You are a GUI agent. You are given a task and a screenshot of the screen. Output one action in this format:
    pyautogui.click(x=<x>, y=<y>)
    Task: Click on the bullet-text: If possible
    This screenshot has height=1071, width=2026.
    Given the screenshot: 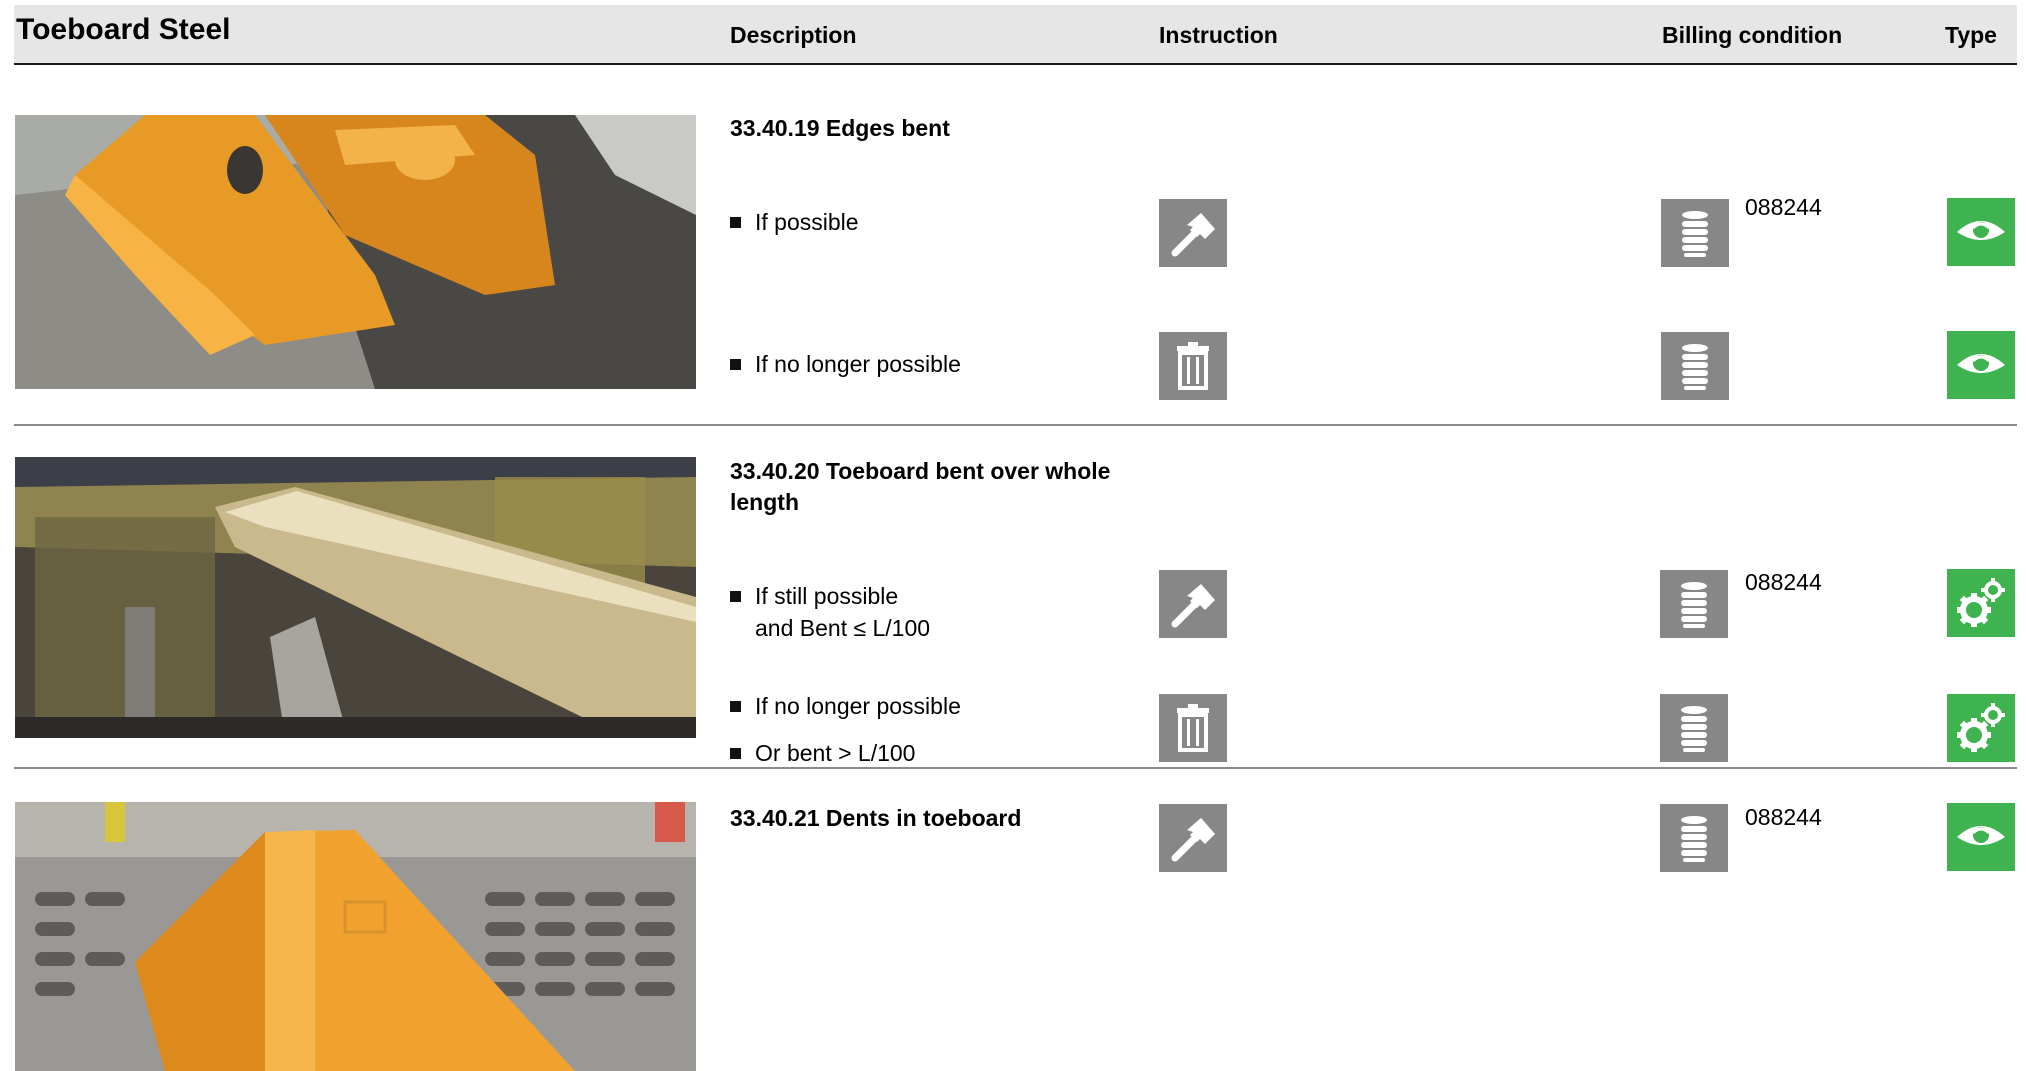 What is the action you would take?
    pyautogui.click(x=807, y=222)
    